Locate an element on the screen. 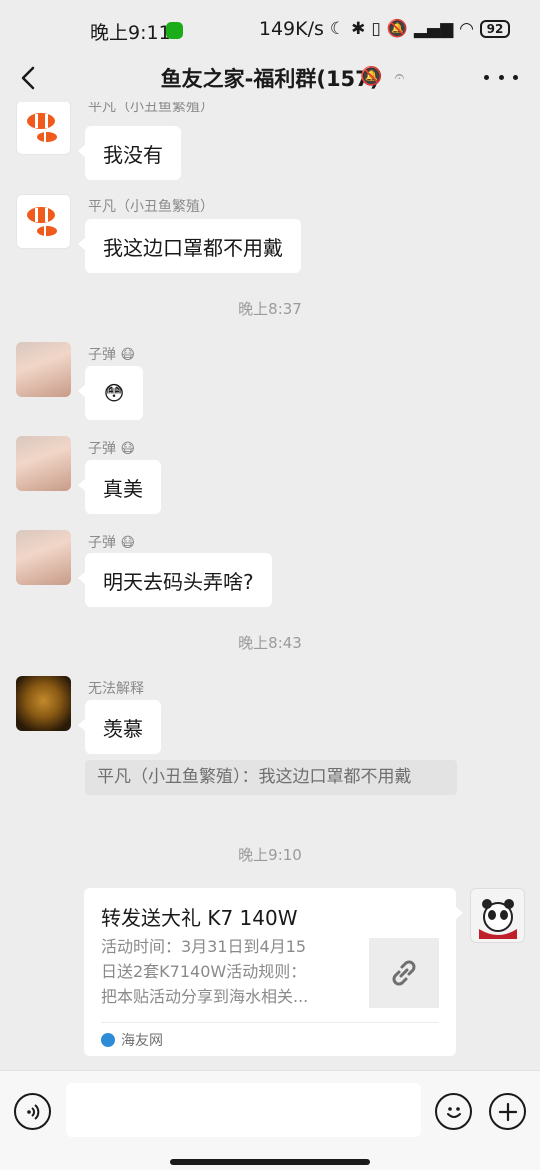  message-bubble: 我没有 is located at coordinates (129, 153).